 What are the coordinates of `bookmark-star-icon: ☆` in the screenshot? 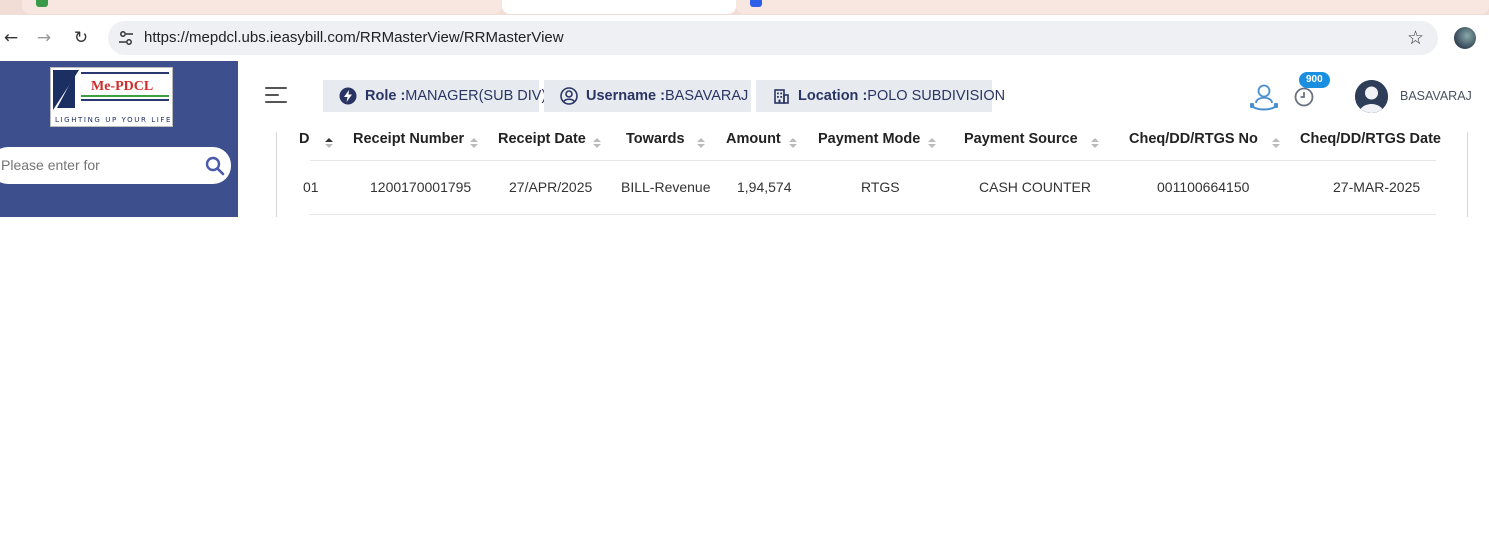 It's located at (1415, 38).